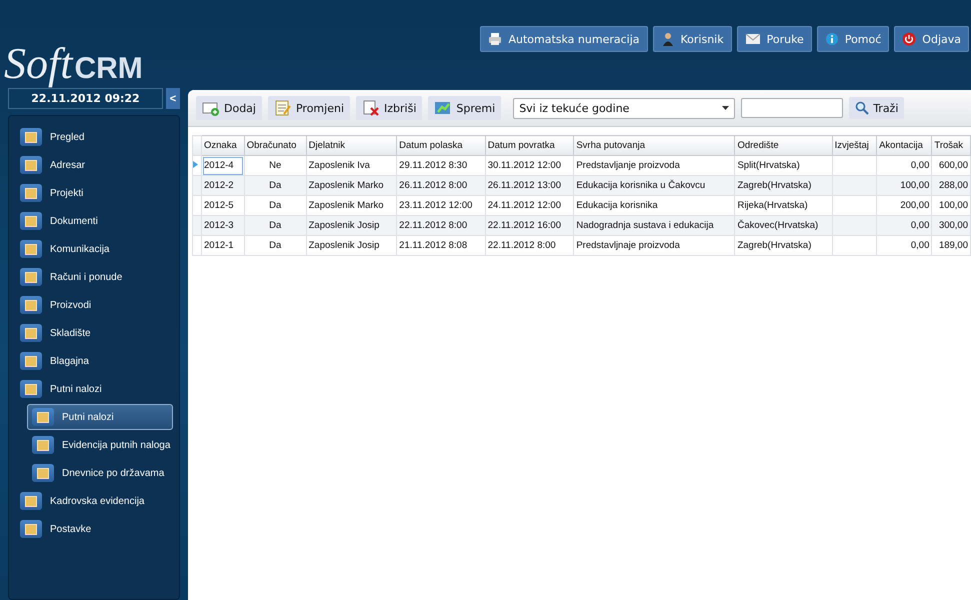 The width and height of the screenshot is (971, 600). Describe the element at coordinates (173, 98) in the screenshot. I see `collapse-button: <` at that location.